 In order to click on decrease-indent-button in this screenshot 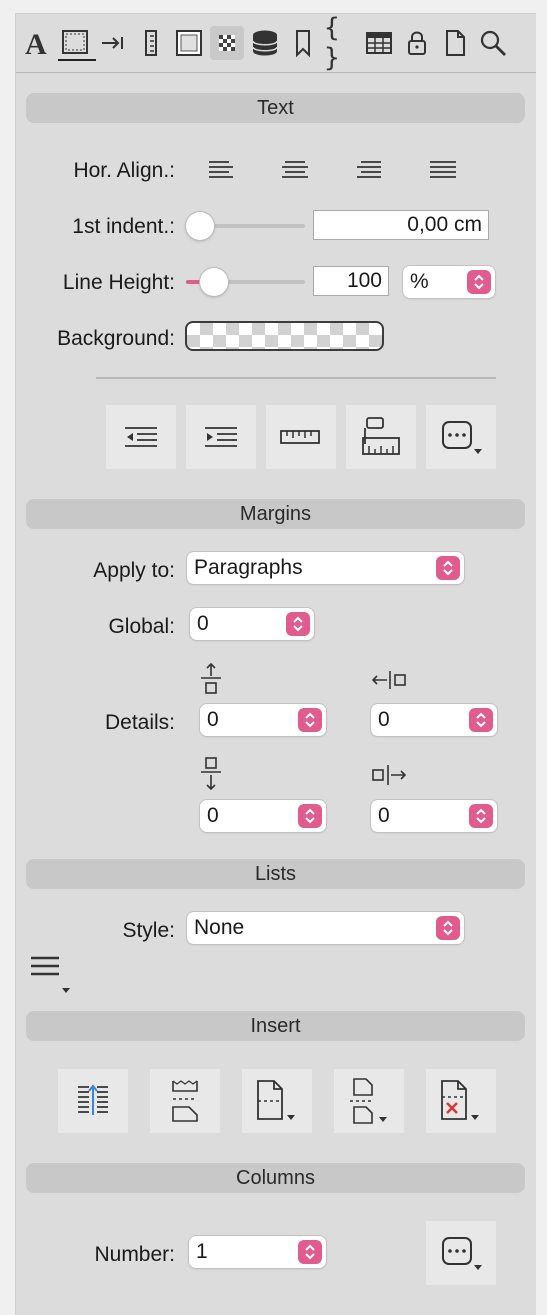, I will do `click(141, 437)`.